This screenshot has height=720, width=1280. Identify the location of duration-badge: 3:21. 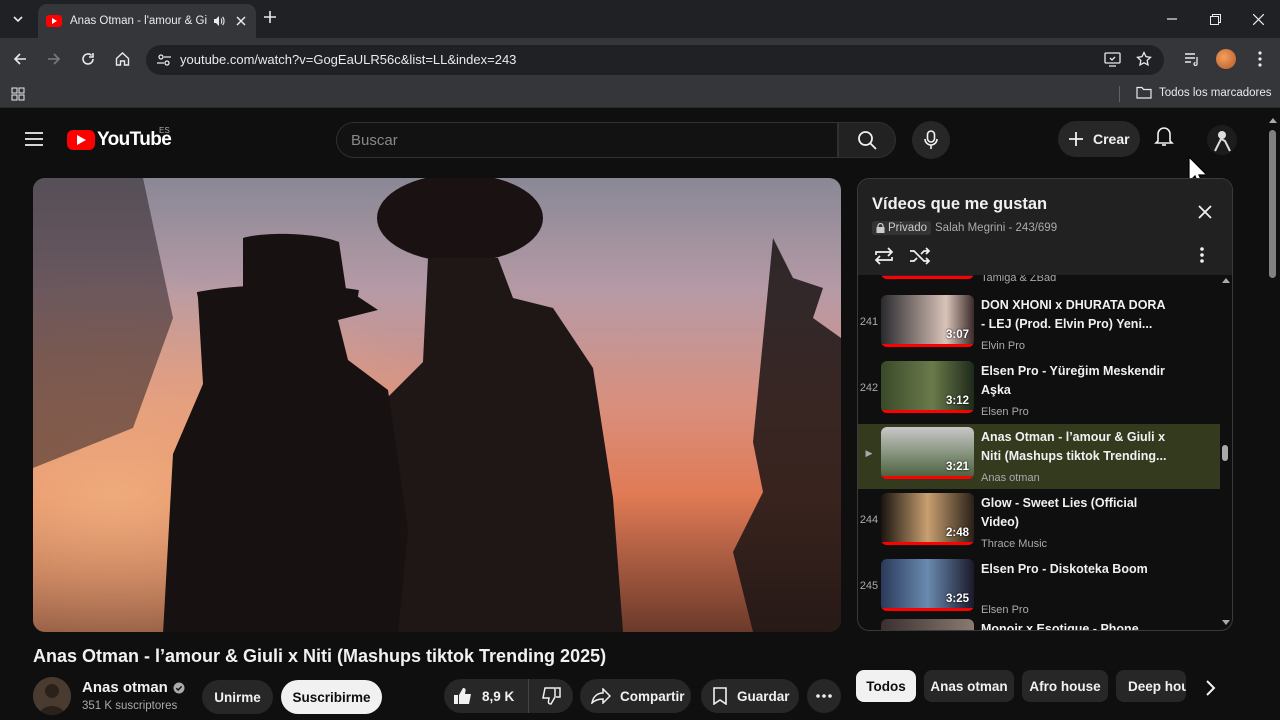
(957, 467).